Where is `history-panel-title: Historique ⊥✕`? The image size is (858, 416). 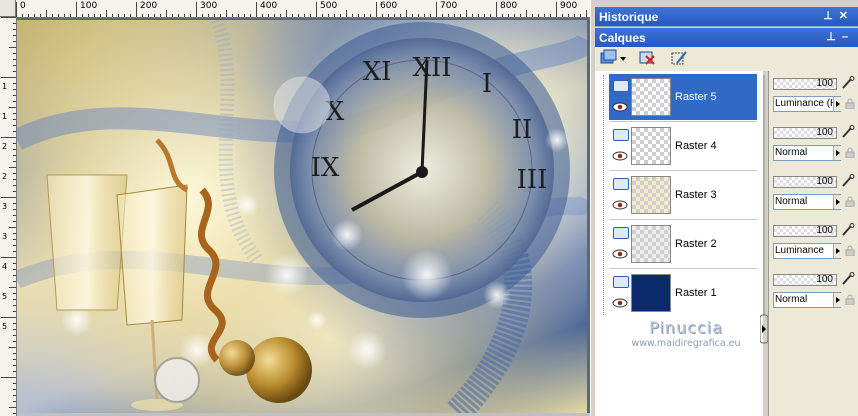
history-panel-title: Historique ⊥✕ is located at coordinates (726, 16).